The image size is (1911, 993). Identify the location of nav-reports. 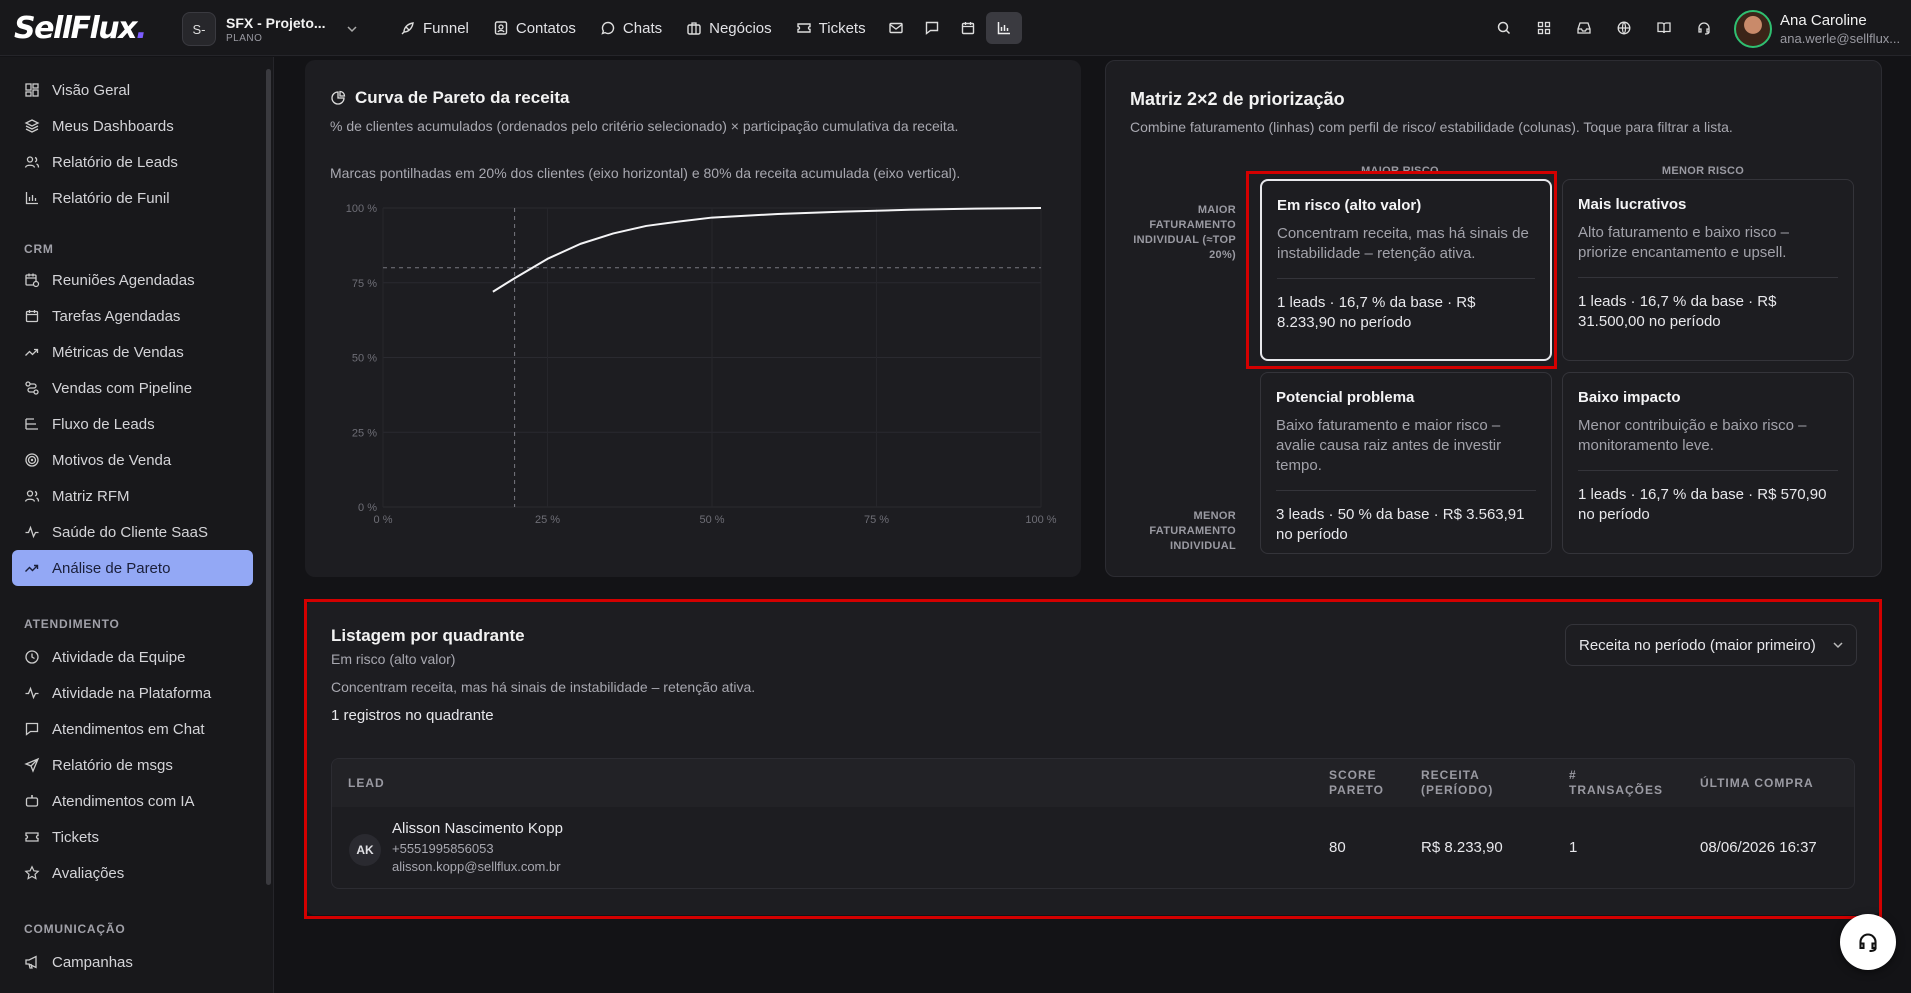
(1003, 28).